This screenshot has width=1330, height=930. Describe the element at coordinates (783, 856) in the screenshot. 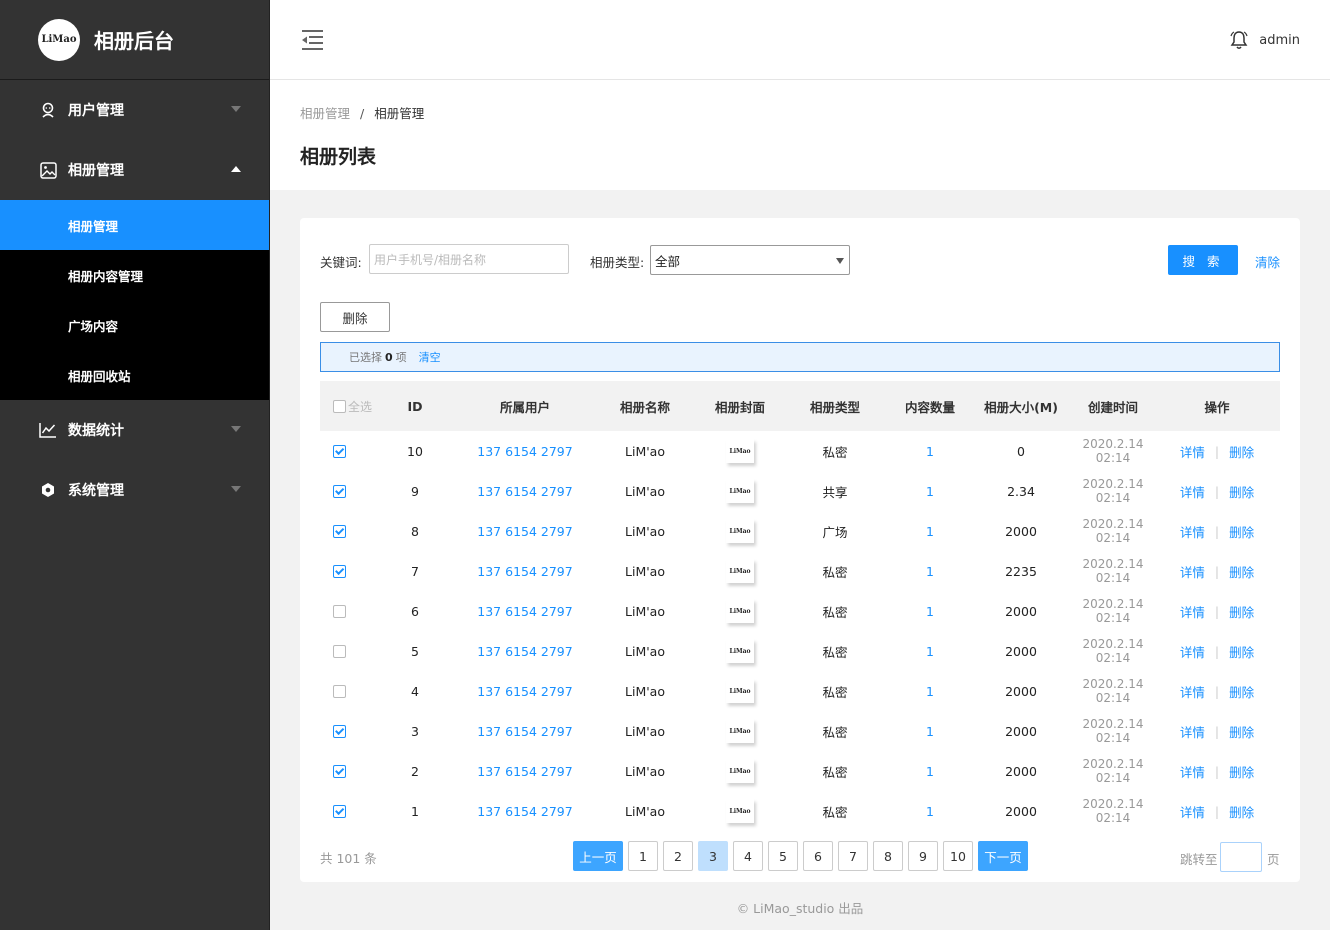

I see `page-button: 5` at that location.